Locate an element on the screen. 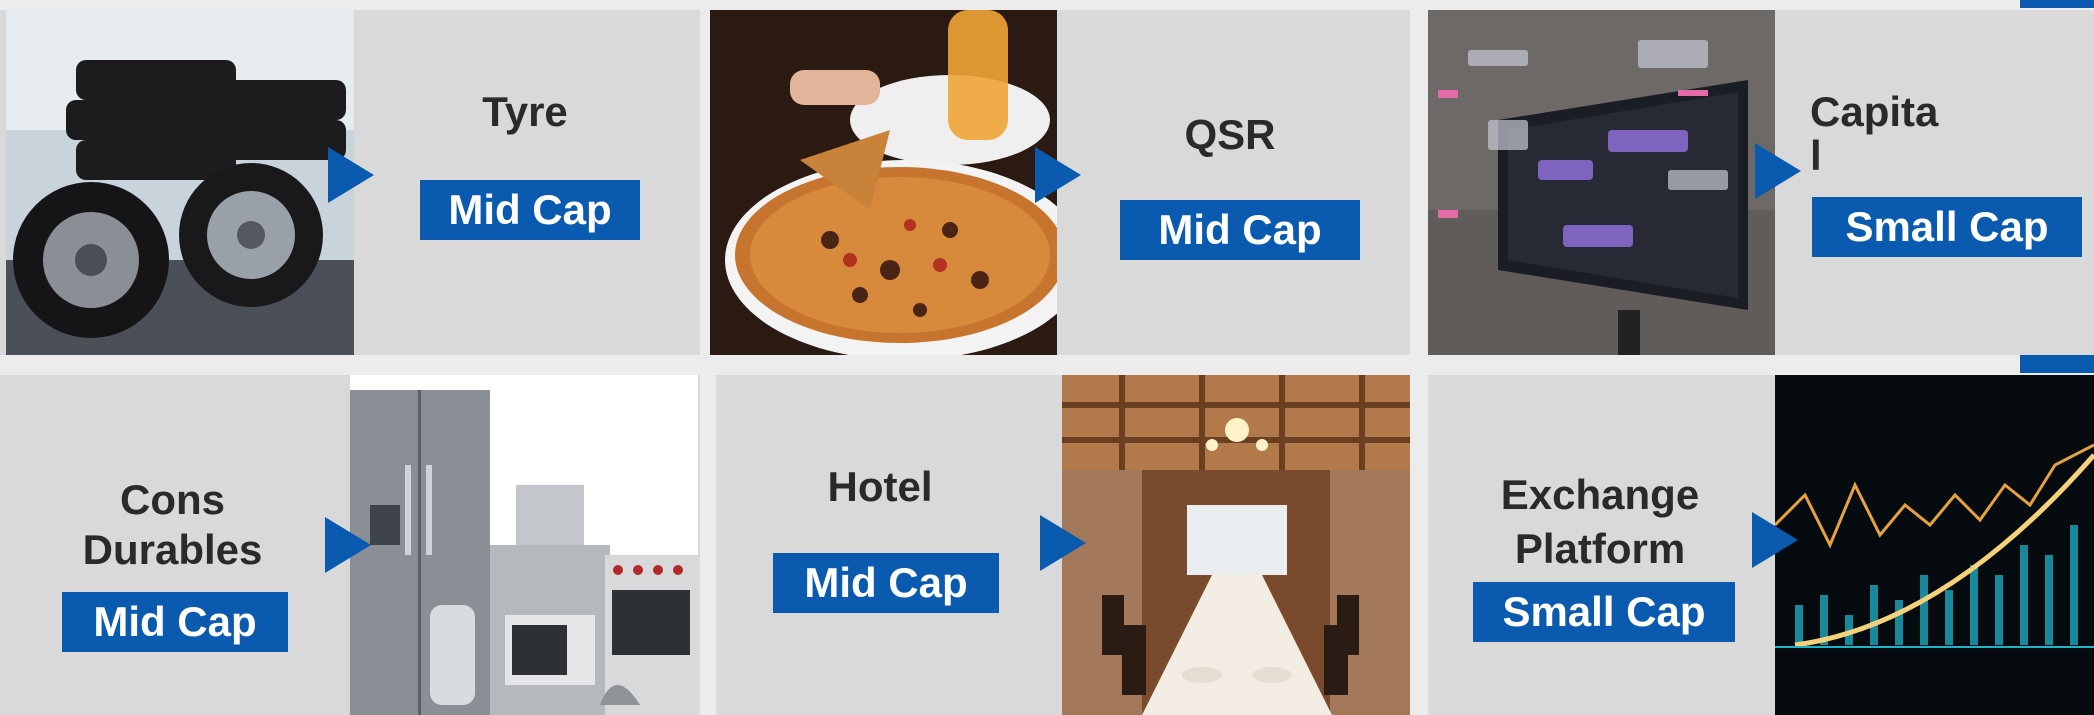 The height and width of the screenshot is (715, 2094). stock-chart-photo is located at coordinates (1934, 545).